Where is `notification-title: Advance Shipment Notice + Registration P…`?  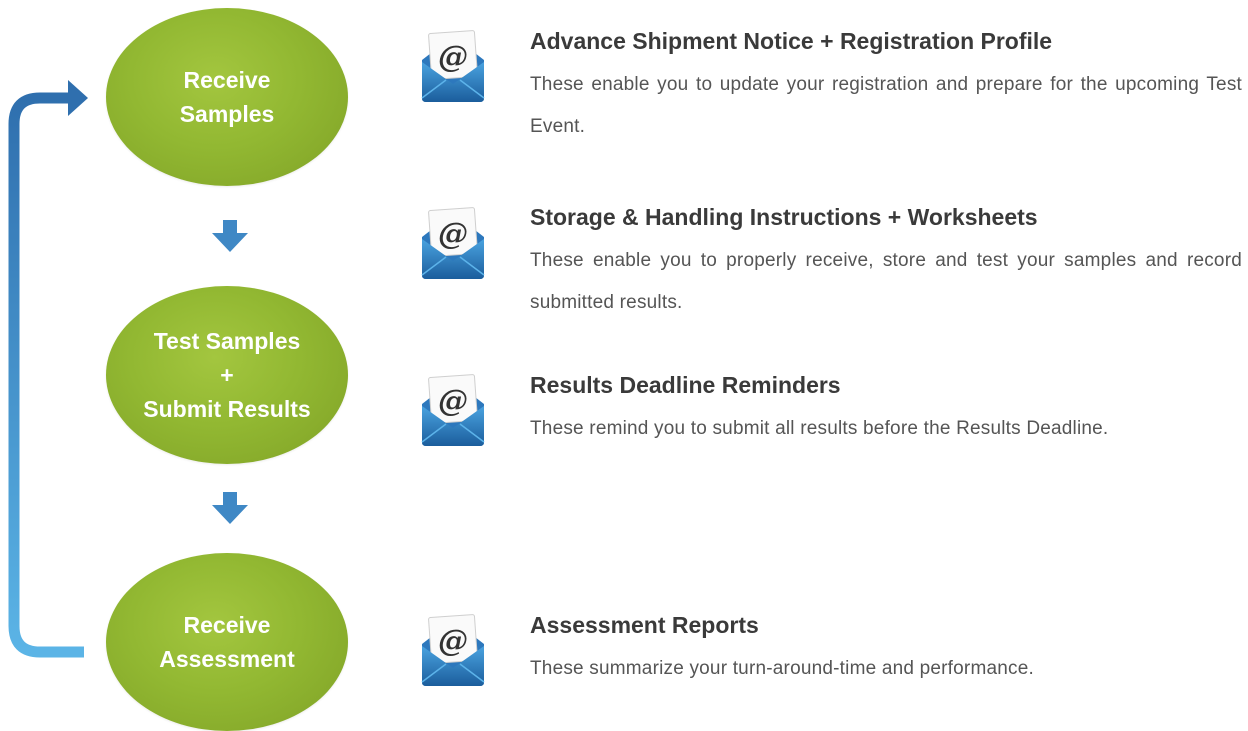 notification-title: Advance Shipment Notice + Registration P… is located at coordinates (791, 41).